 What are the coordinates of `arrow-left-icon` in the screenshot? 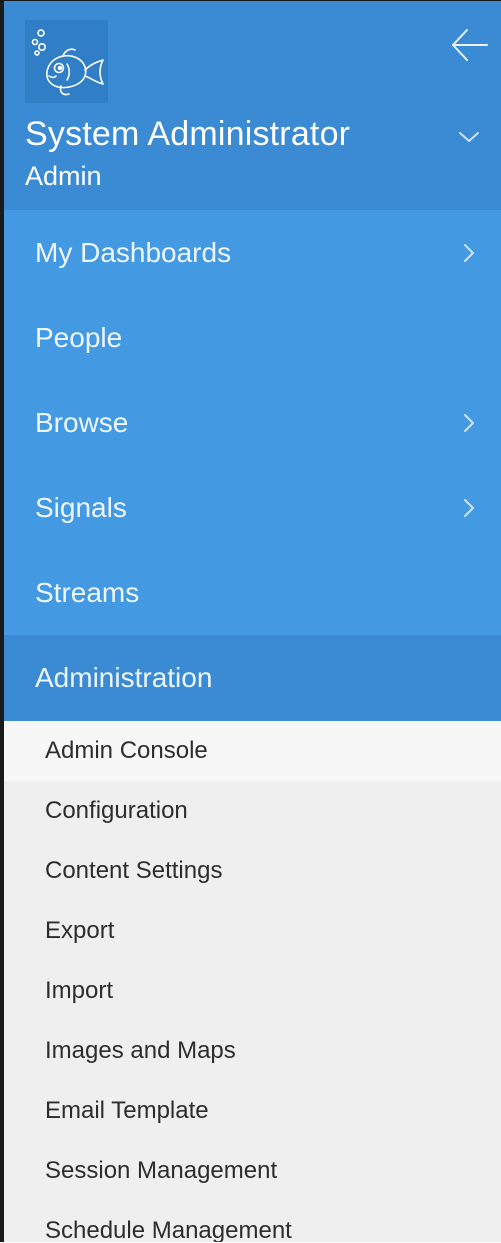 It's located at (470, 45).